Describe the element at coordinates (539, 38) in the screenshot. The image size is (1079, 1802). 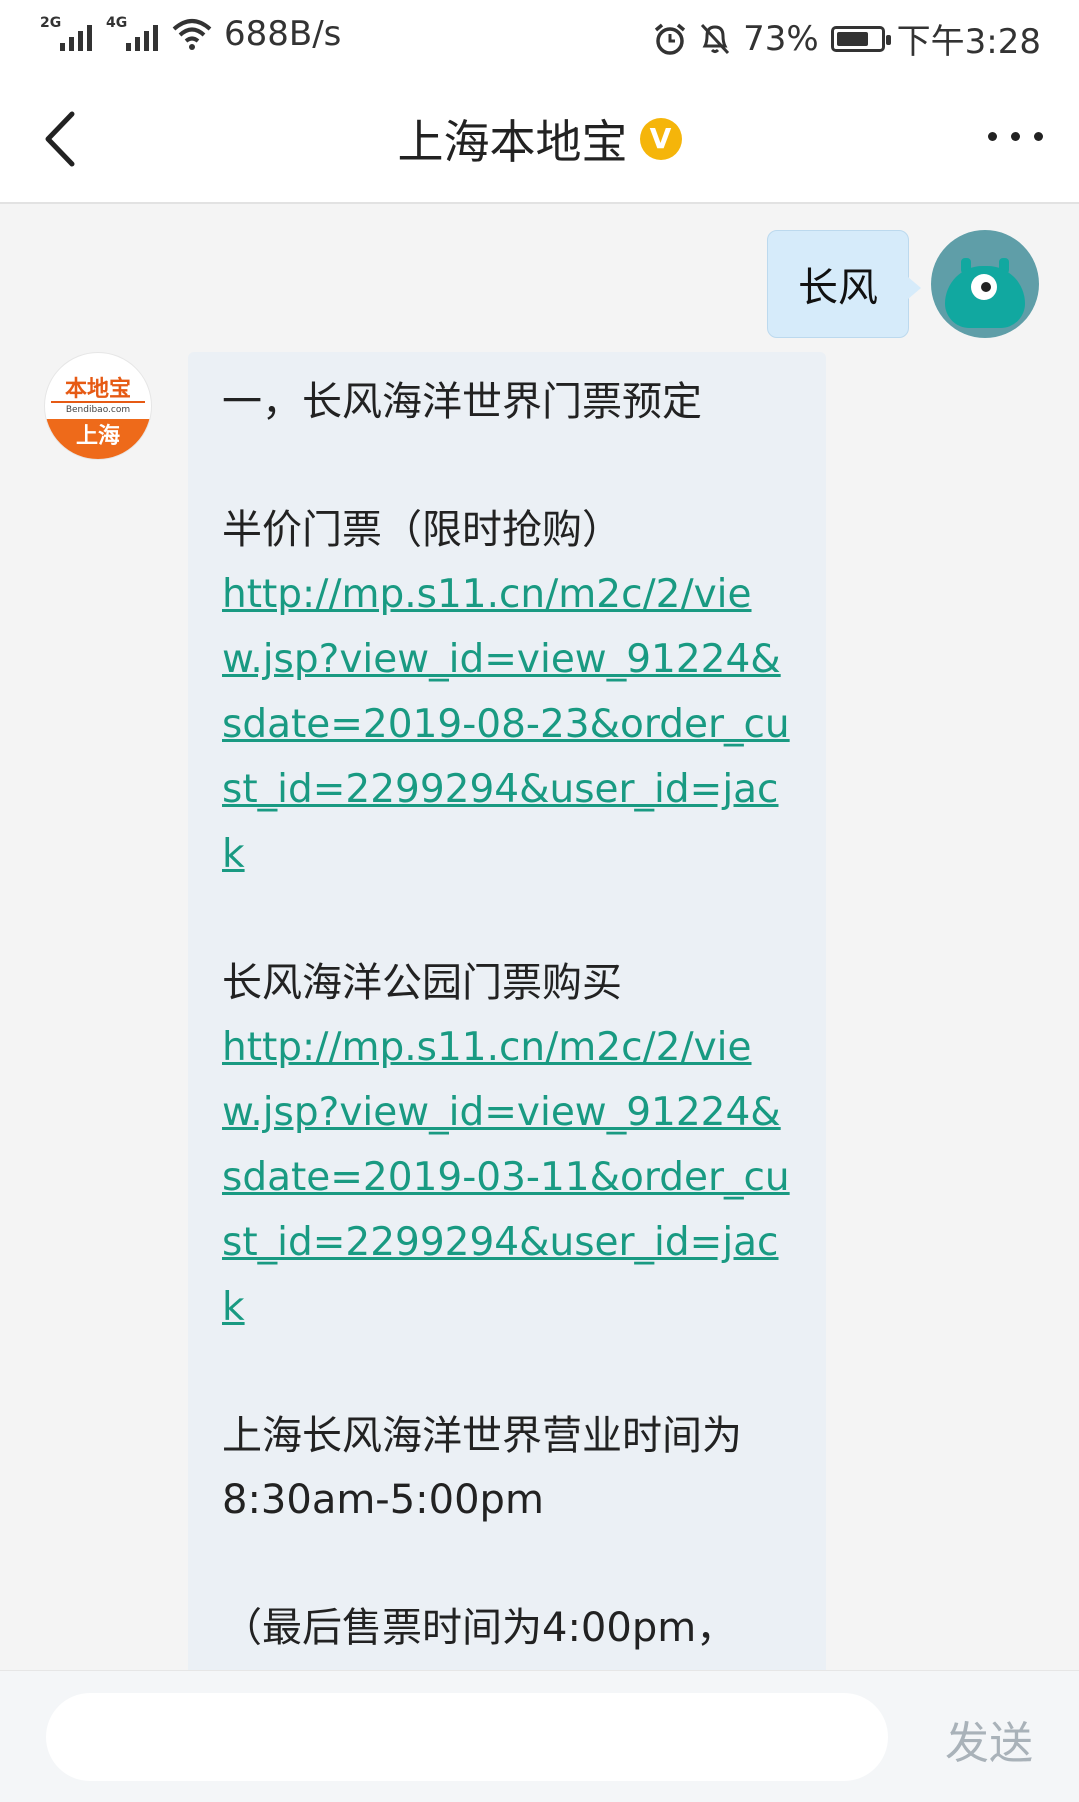
I see `status-bar: 2G 4G 688B/s 73% 下午3:28` at that location.